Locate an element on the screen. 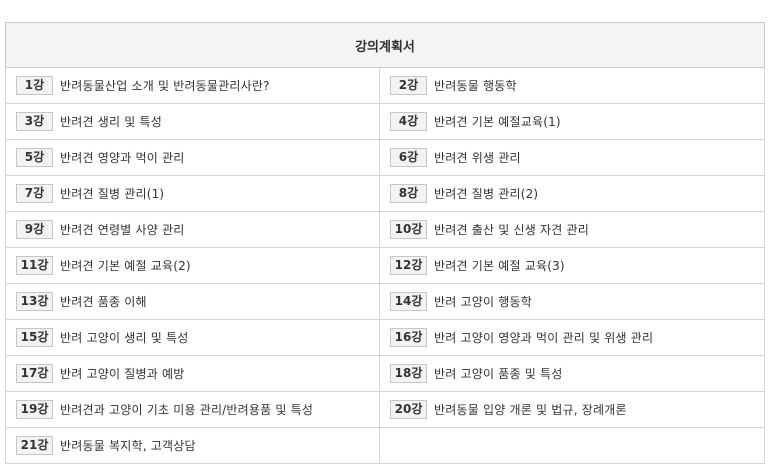 Image resolution: width=783 pixels, height=476 pixels. lecture-number-badge: 16강 is located at coordinates (408, 337).